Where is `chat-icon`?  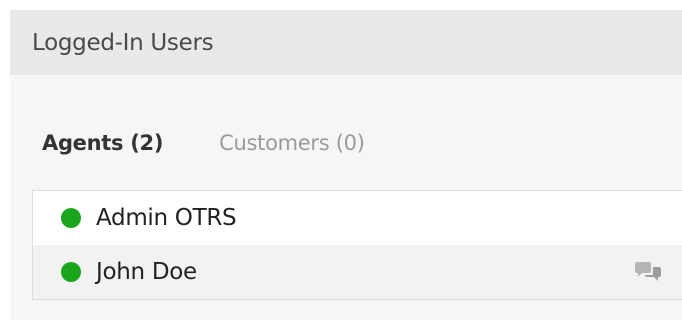 chat-icon is located at coordinates (648, 272).